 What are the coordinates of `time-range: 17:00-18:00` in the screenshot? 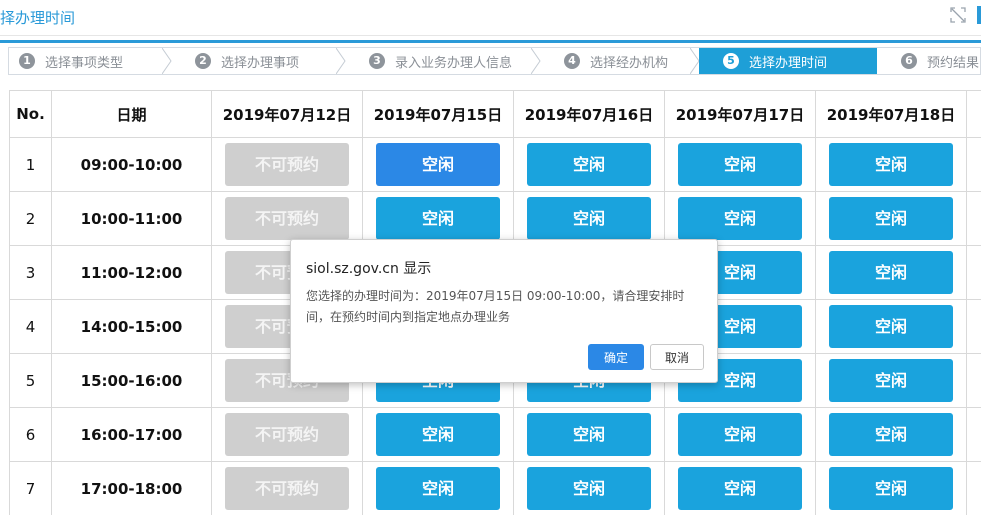 It's located at (131, 488).